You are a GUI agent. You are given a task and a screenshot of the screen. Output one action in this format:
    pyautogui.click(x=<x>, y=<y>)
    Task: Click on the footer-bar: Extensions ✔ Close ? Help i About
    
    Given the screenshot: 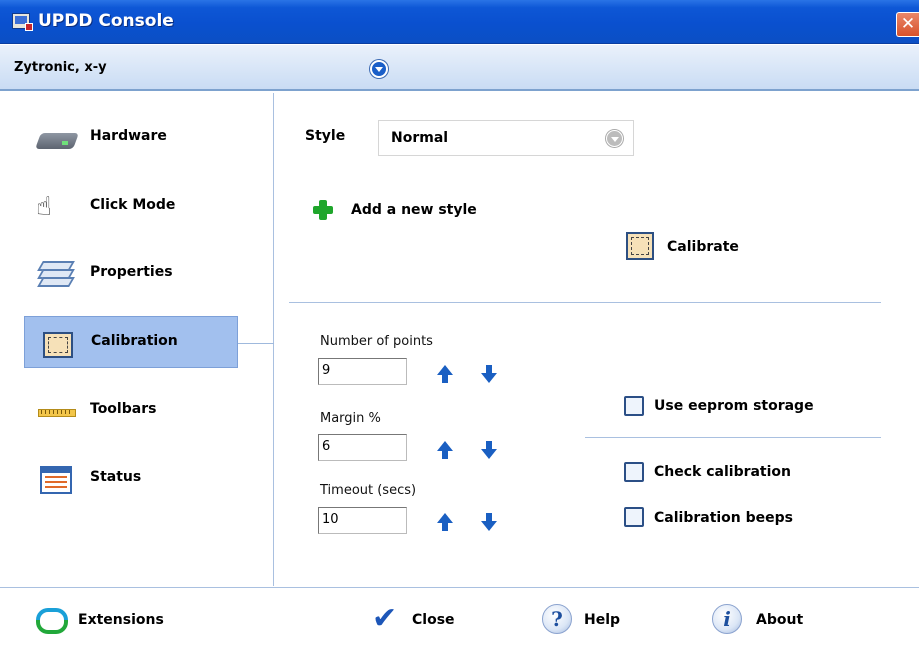 What is the action you would take?
    pyautogui.click(x=459, y=622)
    